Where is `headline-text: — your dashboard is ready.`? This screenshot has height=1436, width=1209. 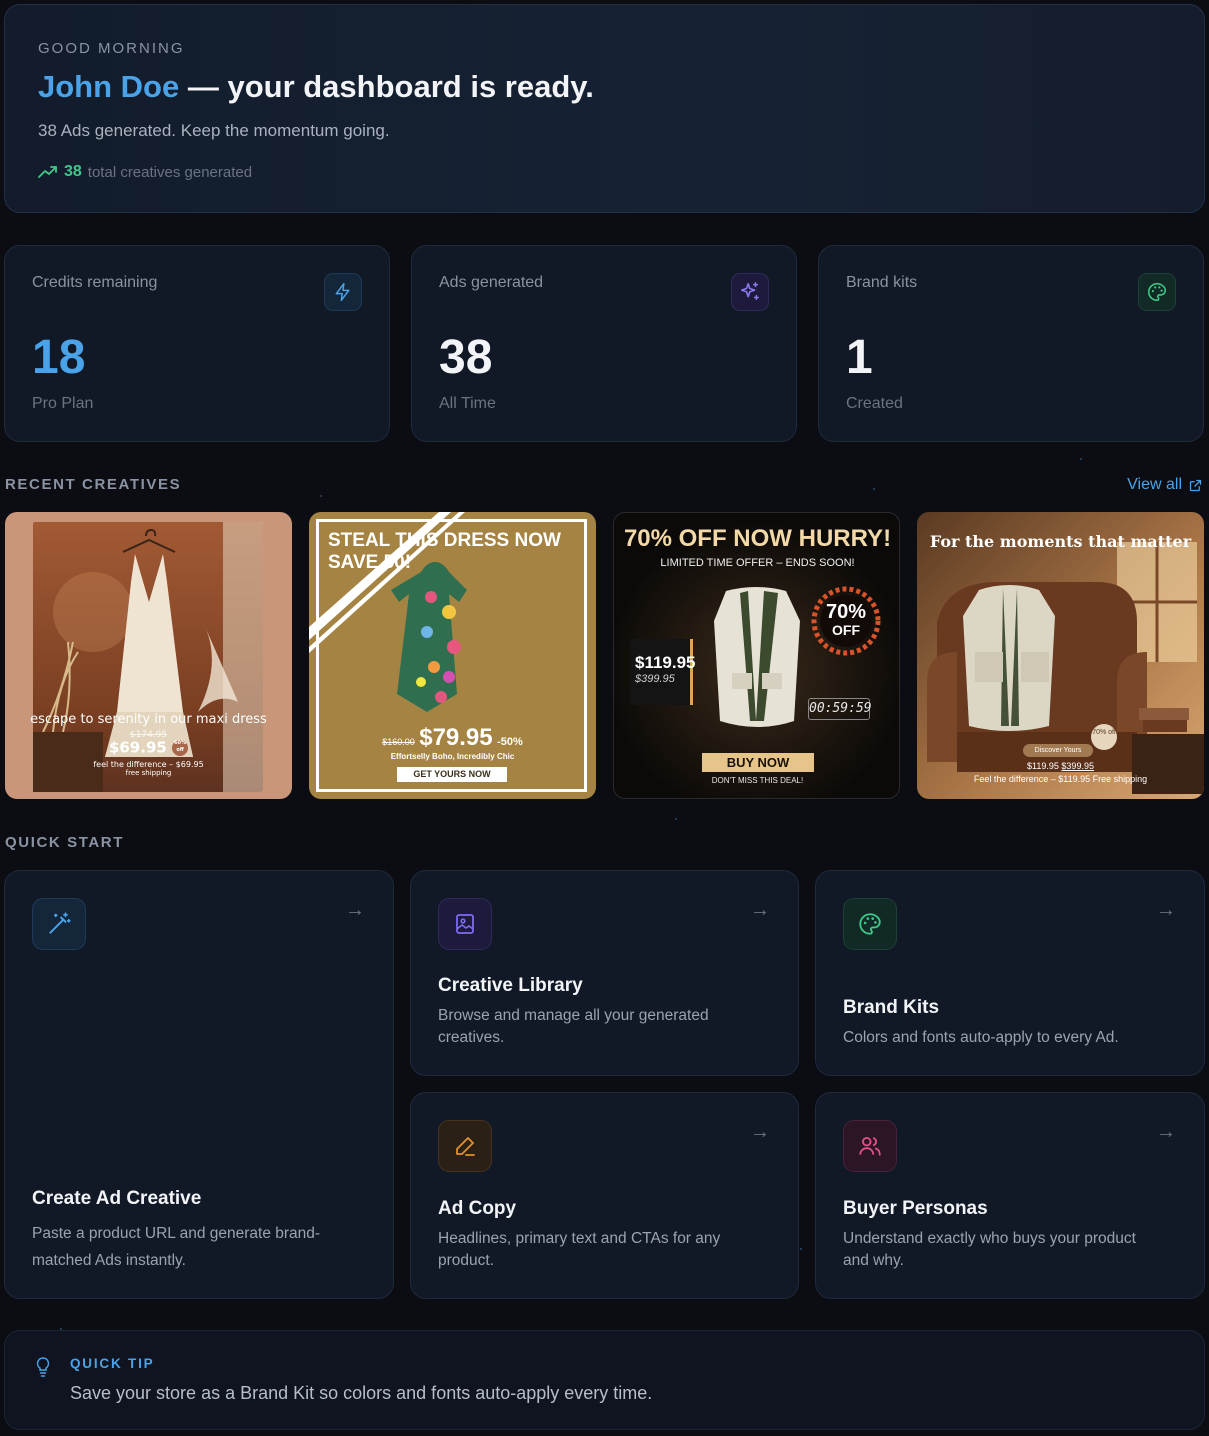
headline-text: — your dashboard is ready. is located at coordinates (386, 86).